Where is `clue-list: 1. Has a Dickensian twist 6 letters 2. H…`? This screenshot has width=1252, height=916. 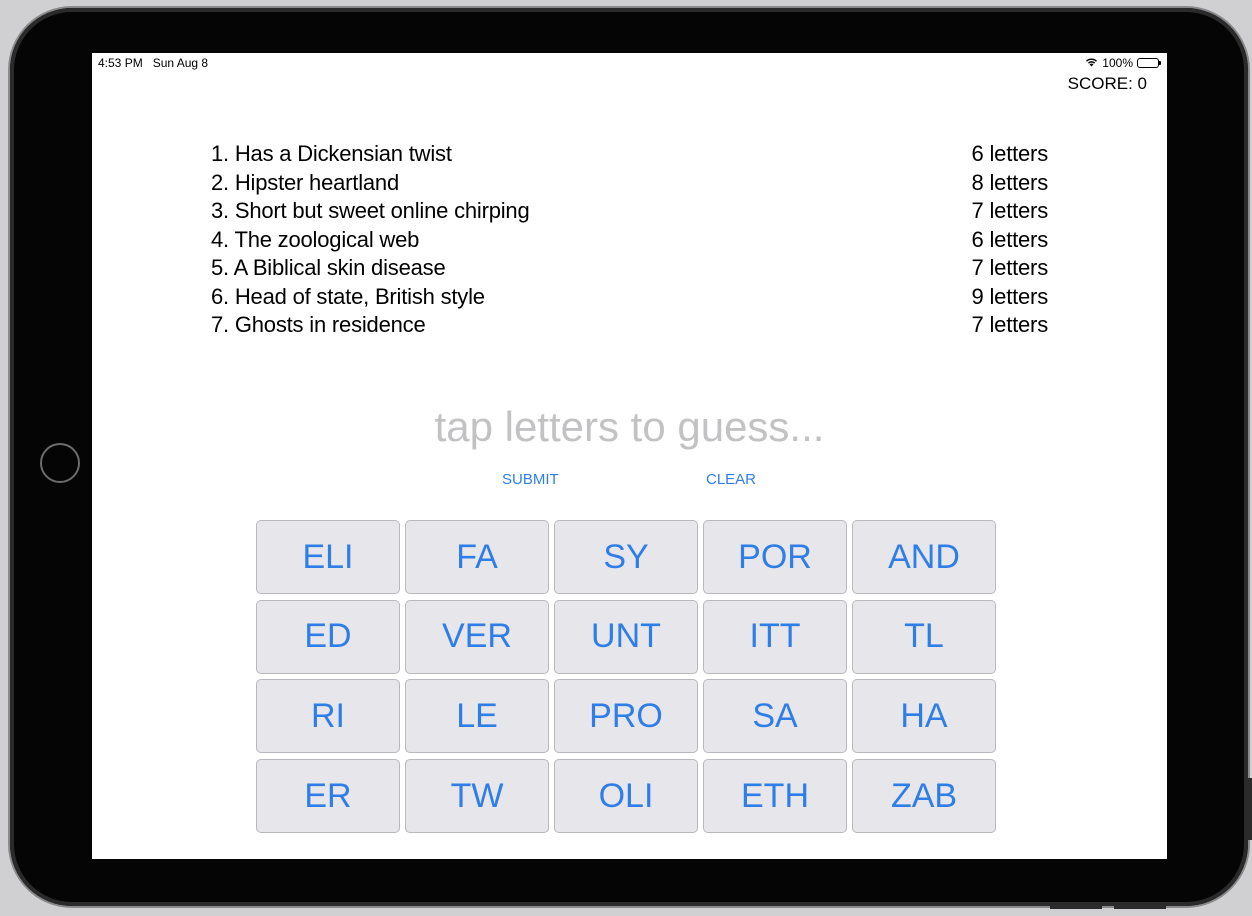 clue-list: 1. Has a Dickensian twist 6 letters 2. H… is located at coordinates (629, 240).